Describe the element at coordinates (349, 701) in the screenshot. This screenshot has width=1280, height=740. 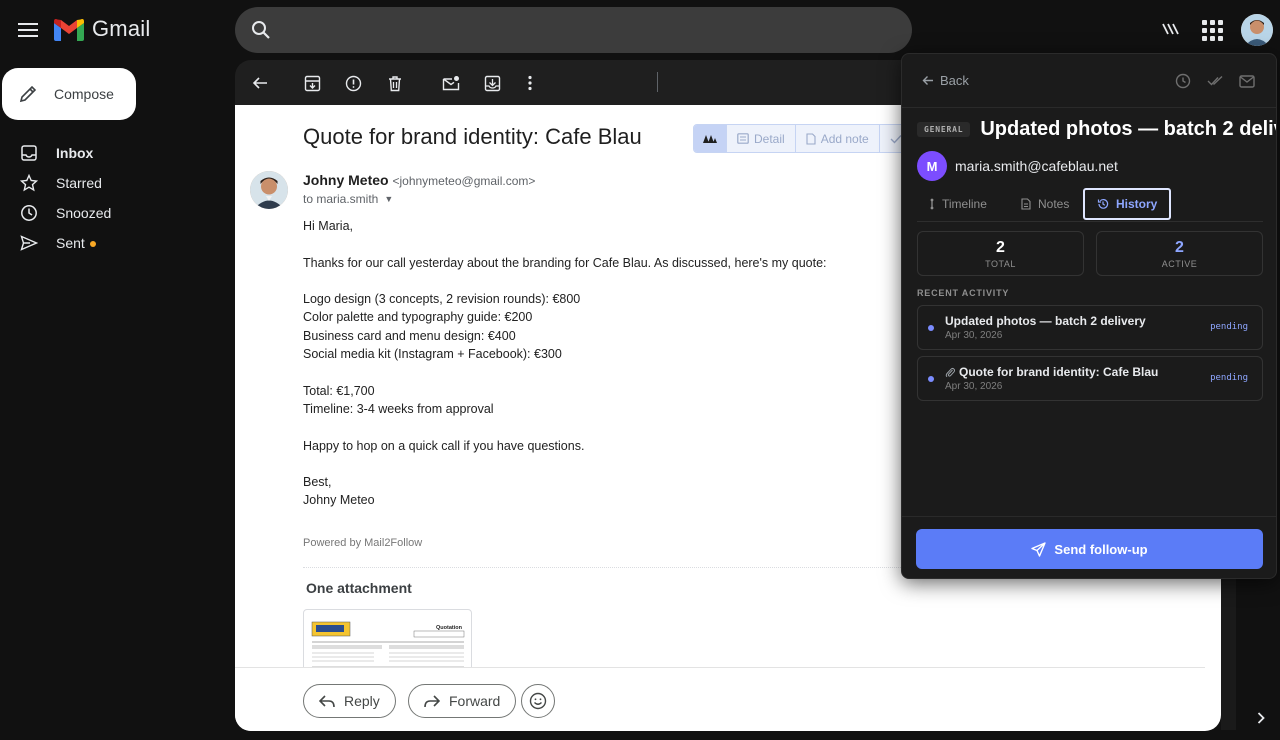
I see `reply-button: Reply` at that location.